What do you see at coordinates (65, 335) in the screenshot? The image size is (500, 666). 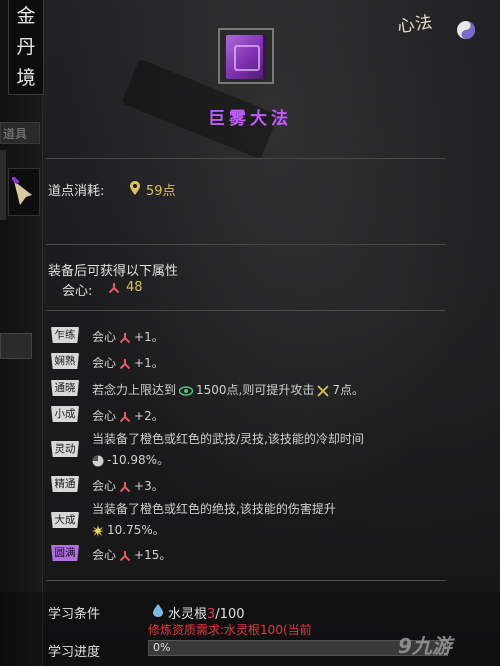 I see `tier-tag: 乍练` at bounding box center [65, 335].